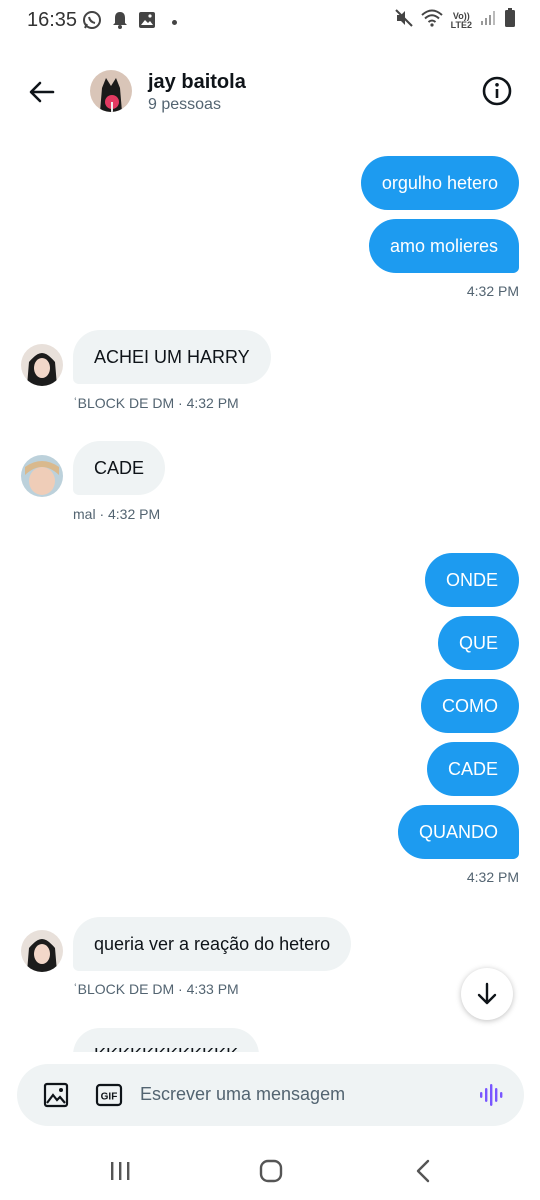 The image size is (540, 1200). What do you see at coordinates (270, 20) in the screenshot?
I see `status-bar: 16:35 Vo)) LTE2` at bounding box center [270, 20].